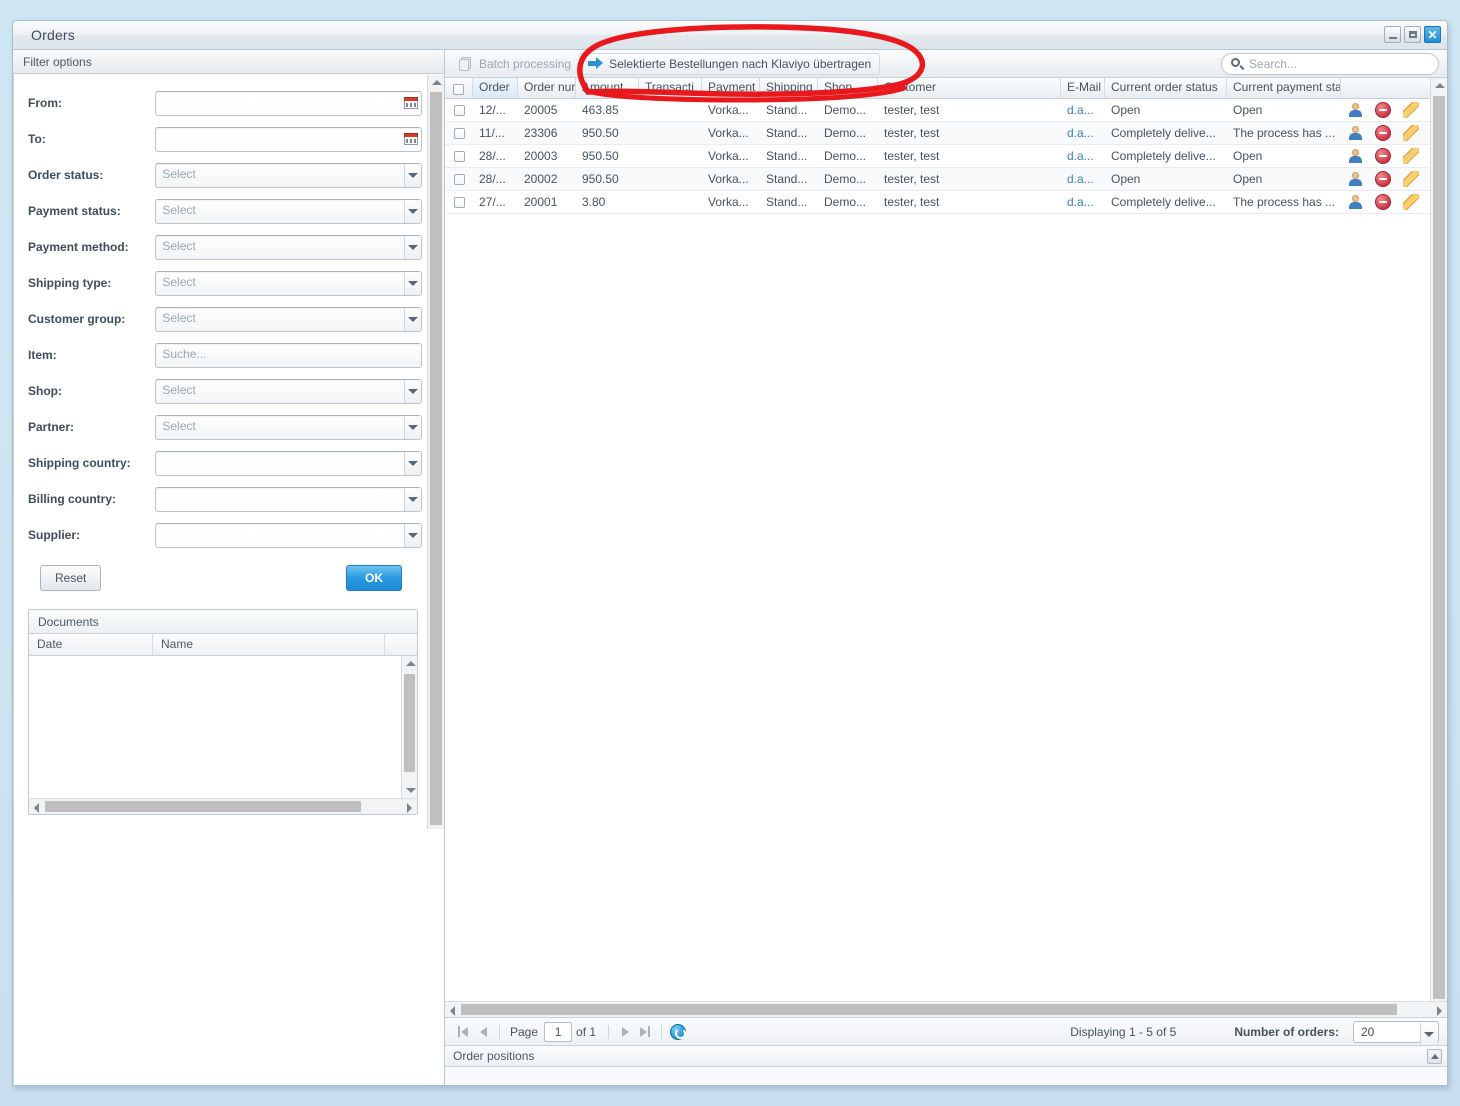 The width and height of the screenshot is (1460, 1106). I want to click on supplier-select, so click(288, 535).